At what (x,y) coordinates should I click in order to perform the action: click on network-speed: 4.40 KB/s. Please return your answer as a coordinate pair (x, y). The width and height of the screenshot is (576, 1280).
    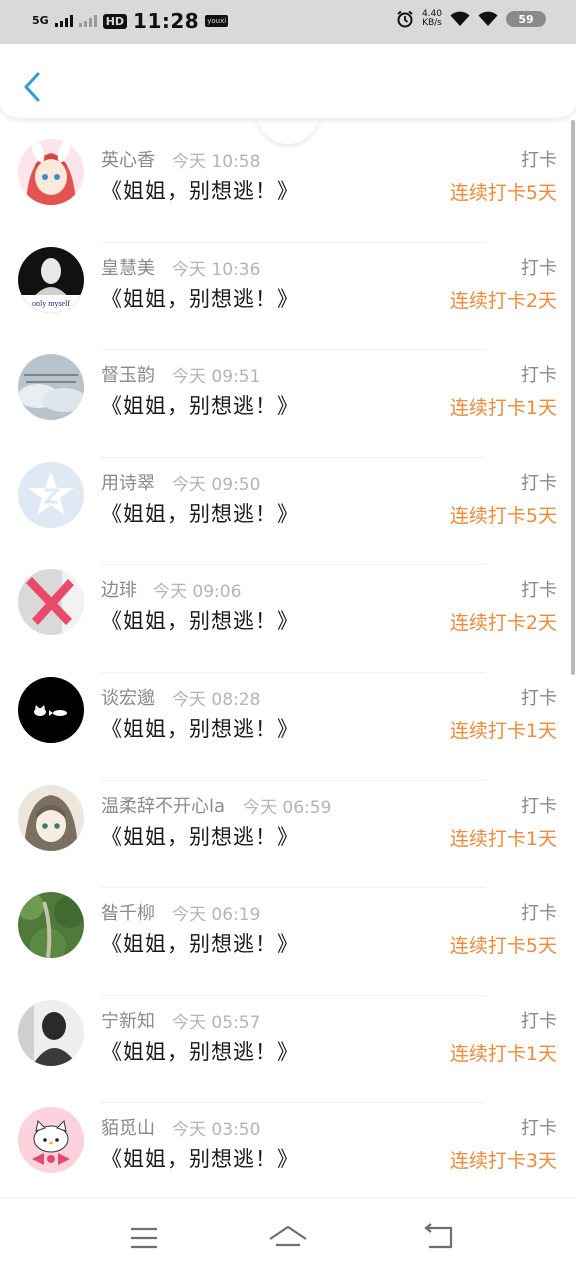
    Looking at the image, I should click on (432, 19).